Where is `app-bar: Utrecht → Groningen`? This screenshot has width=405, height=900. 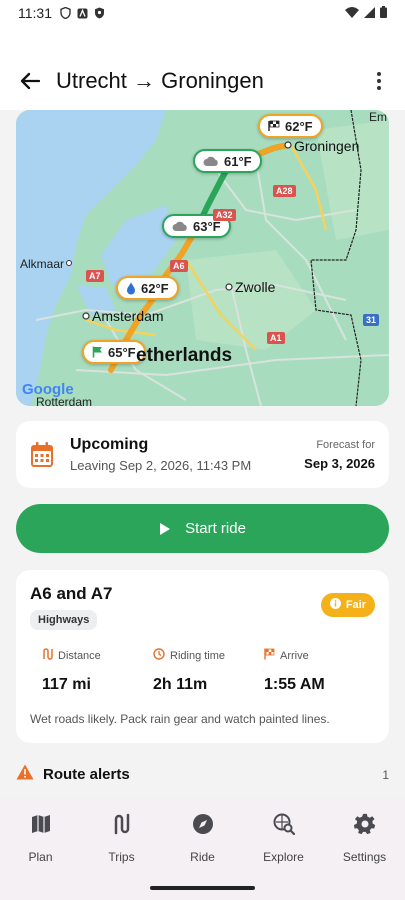
app-bar: Utrecht → Groningen is located at coordinates (202, 68).